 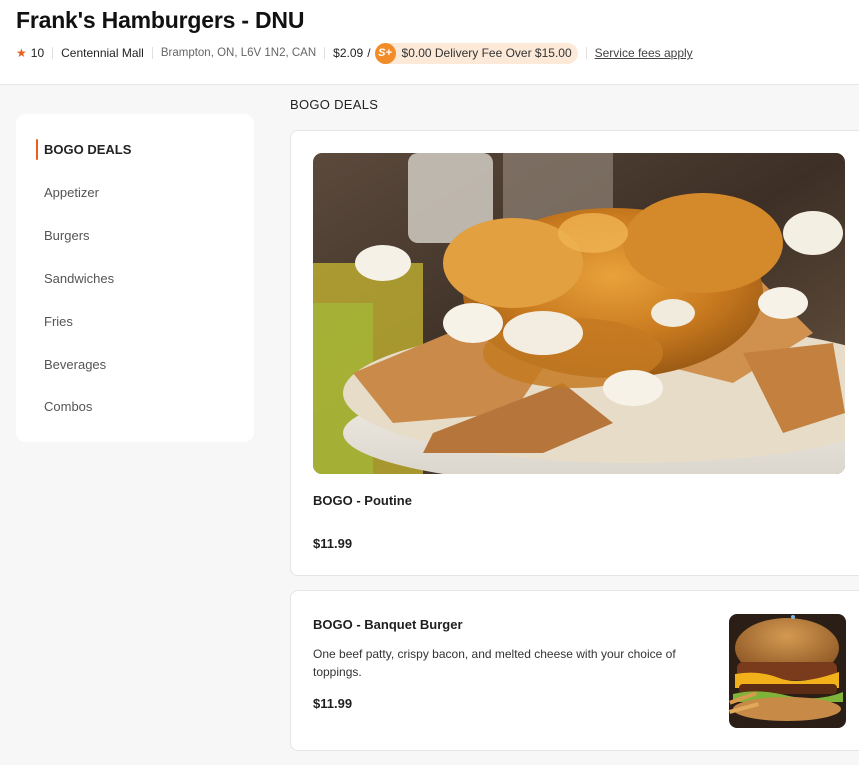 I want to click on sidebar-item-appetizer: Appetizer, so click(x=71, y=193).